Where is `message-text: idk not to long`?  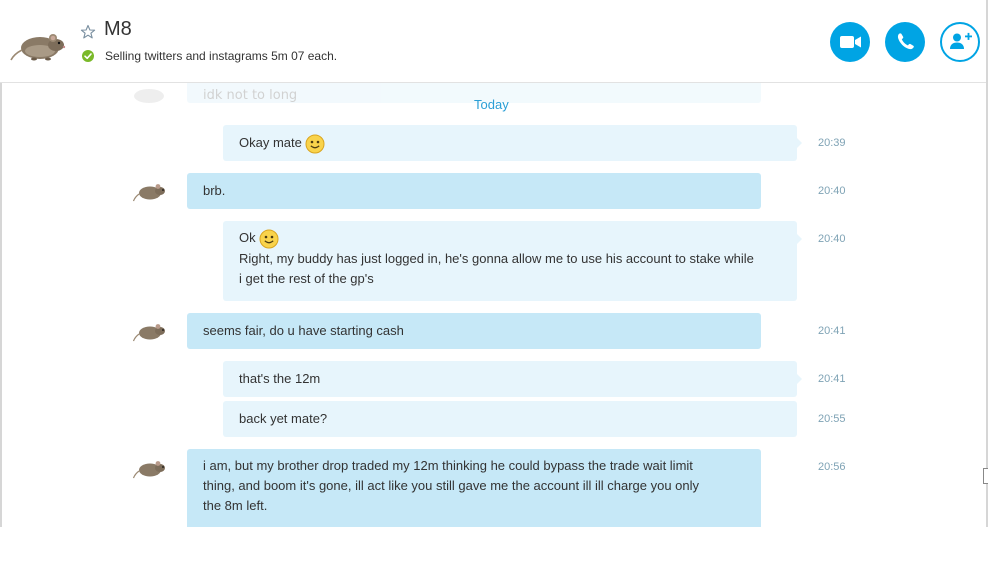 message-text: idk not to long is located at coordinates (250, 95).